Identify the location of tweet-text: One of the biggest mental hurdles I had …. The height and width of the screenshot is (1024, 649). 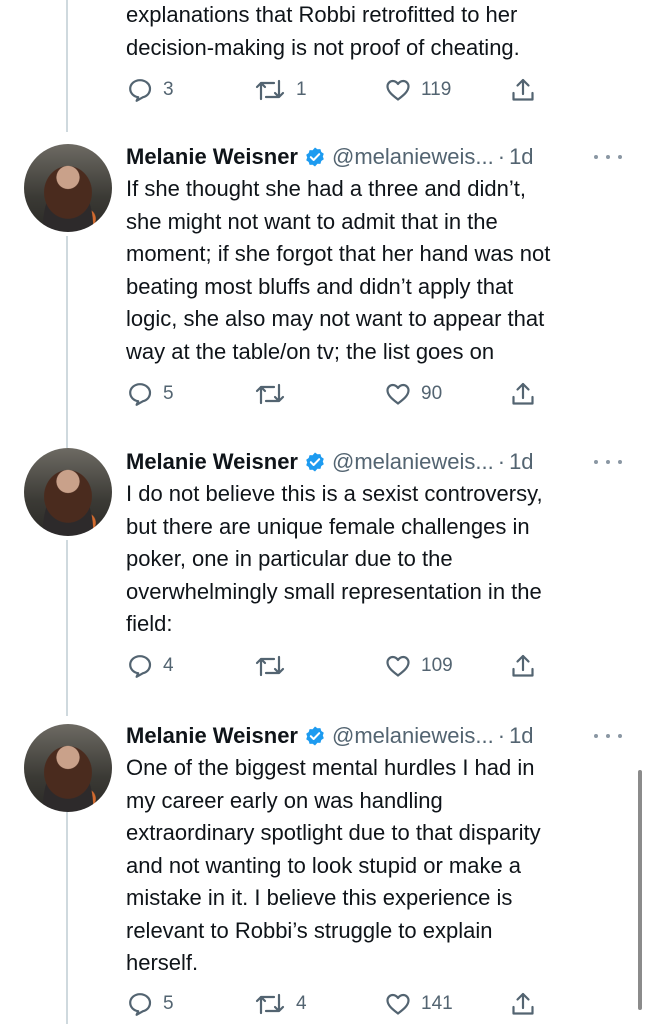
(333, 865).